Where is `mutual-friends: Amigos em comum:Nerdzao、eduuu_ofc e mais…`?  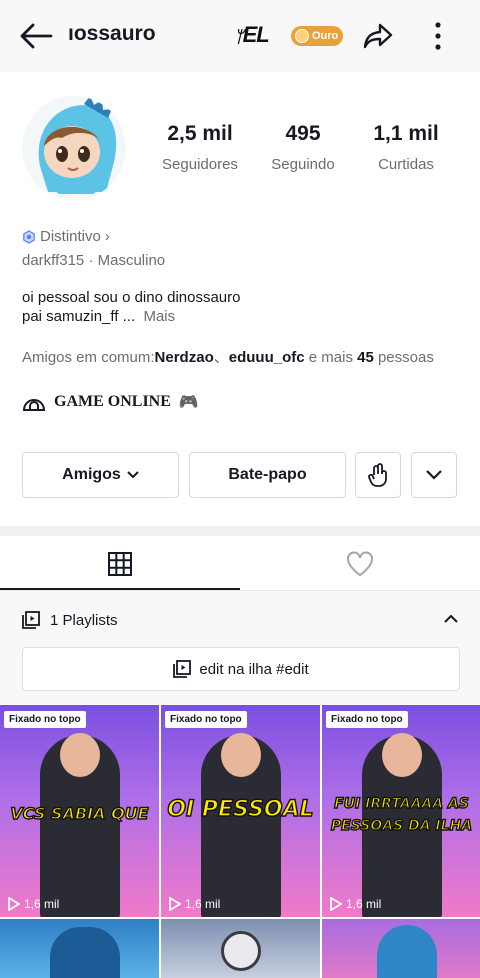
mutual-friends: Amigos em comum:Nerdzao、eduuu_ofc e mais… is located at coordinates (228, 356).